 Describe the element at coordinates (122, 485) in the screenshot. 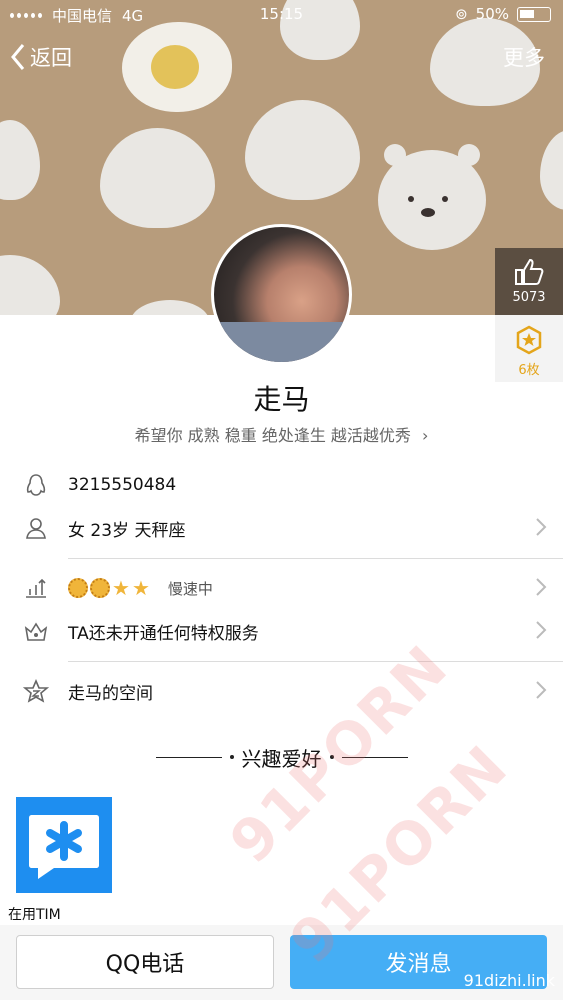

I see `qq-number: 3215550484` at that location.